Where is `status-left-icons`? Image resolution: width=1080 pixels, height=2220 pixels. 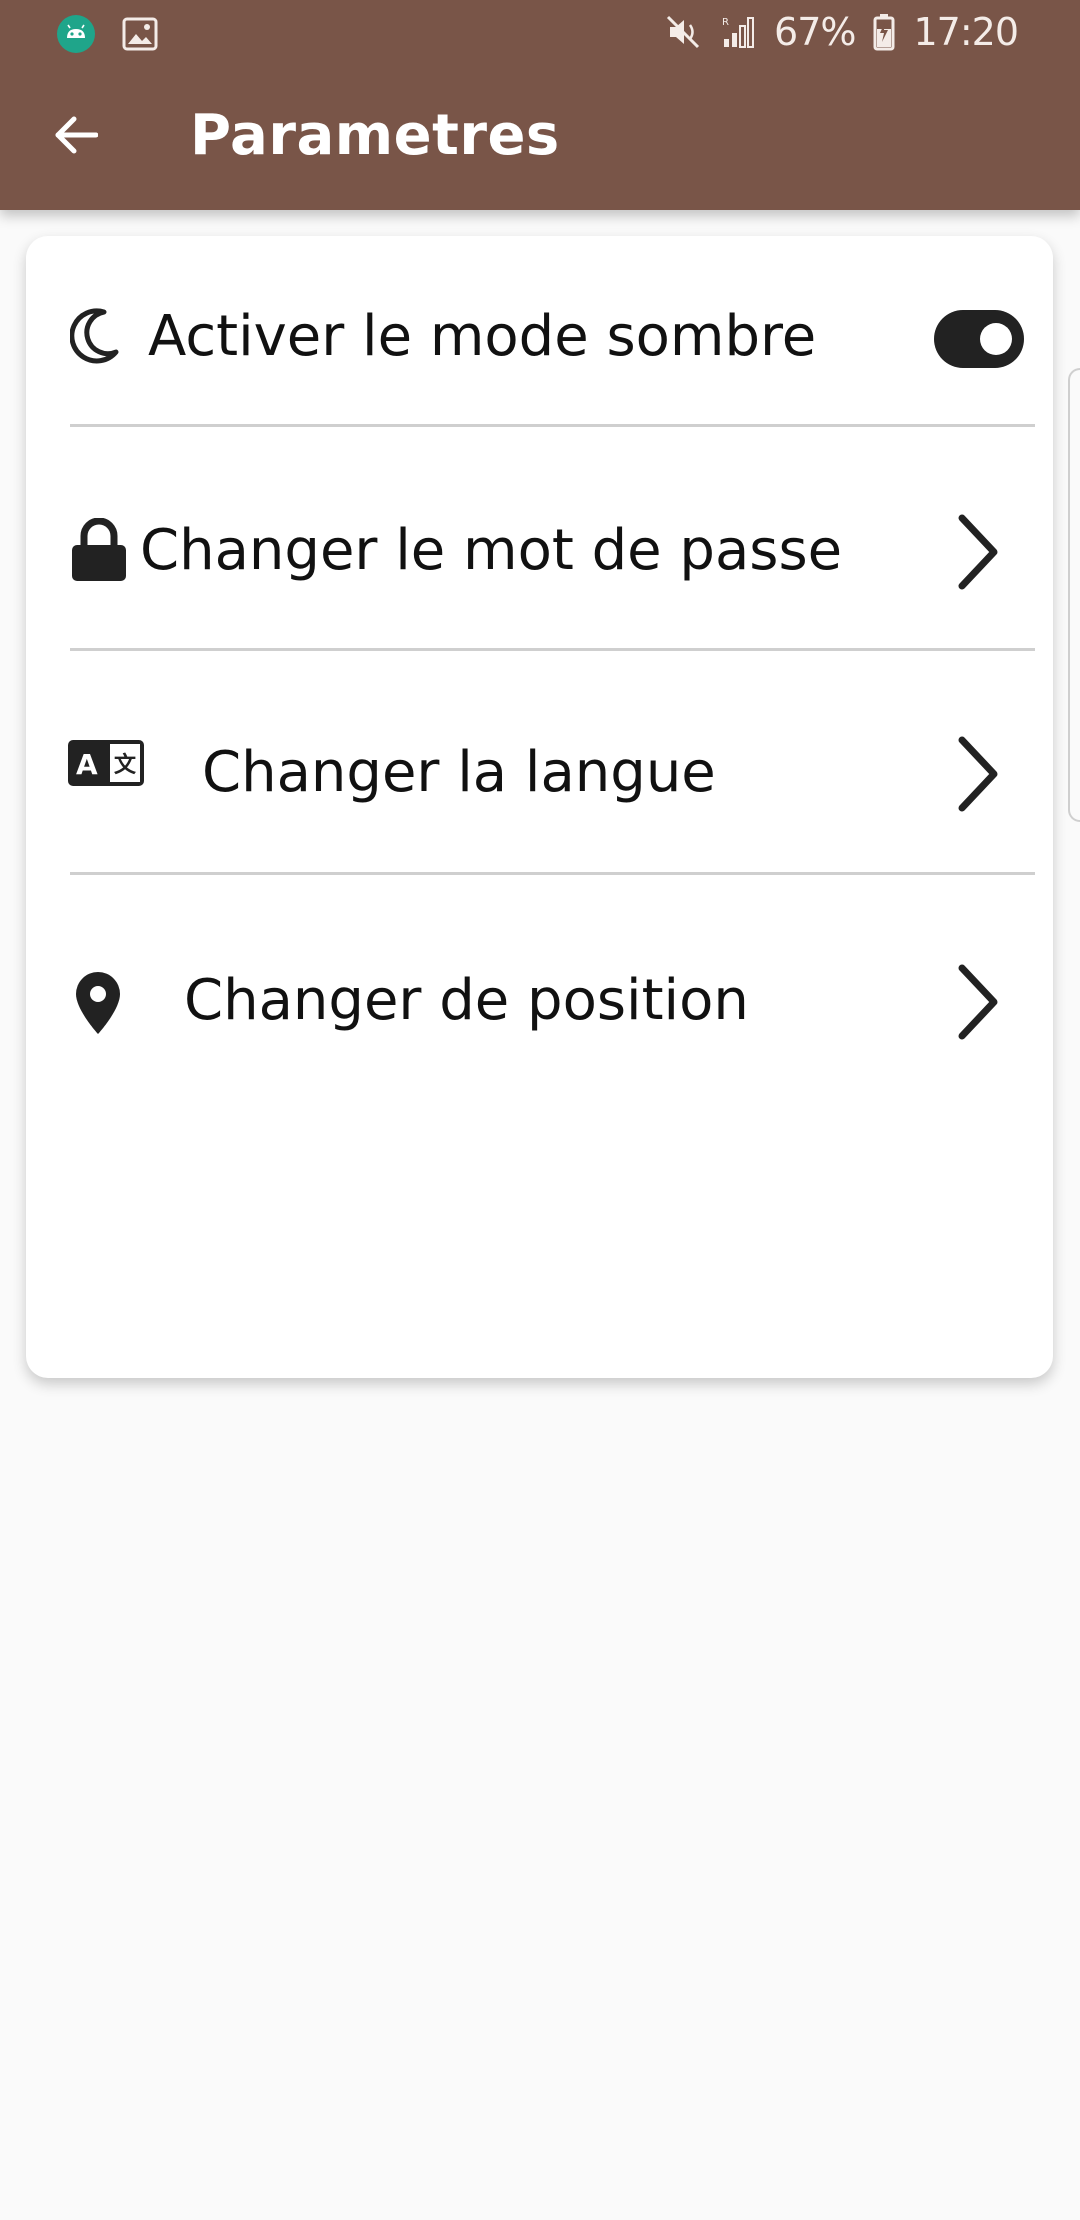 status-left-icons is located at coordinates (107, 34).